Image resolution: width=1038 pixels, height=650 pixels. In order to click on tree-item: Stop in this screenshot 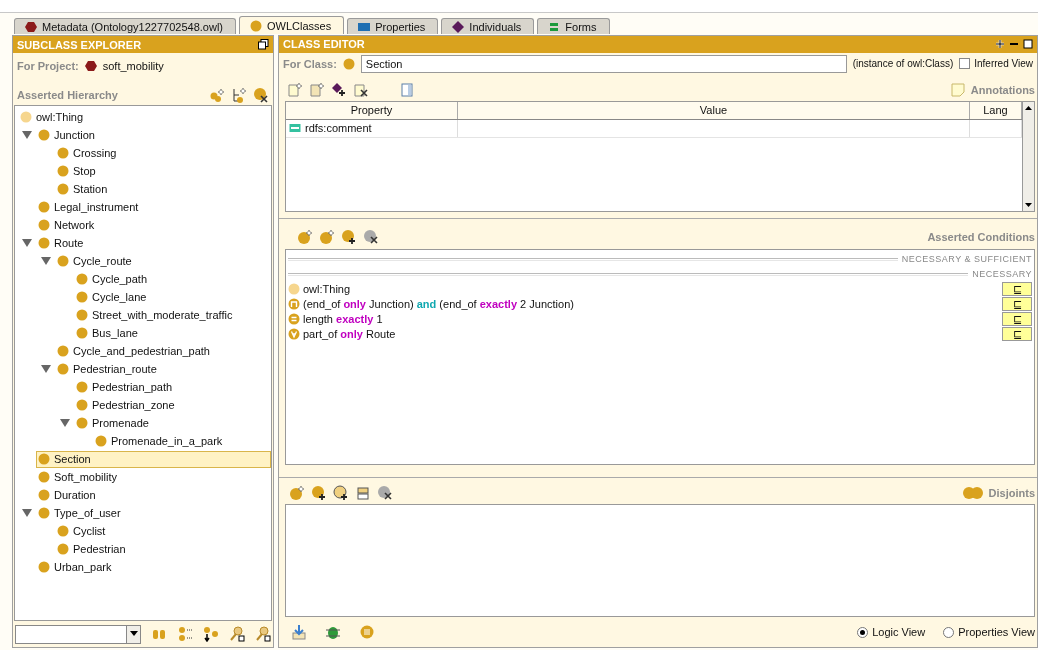, I will do `click(163, 171)`.